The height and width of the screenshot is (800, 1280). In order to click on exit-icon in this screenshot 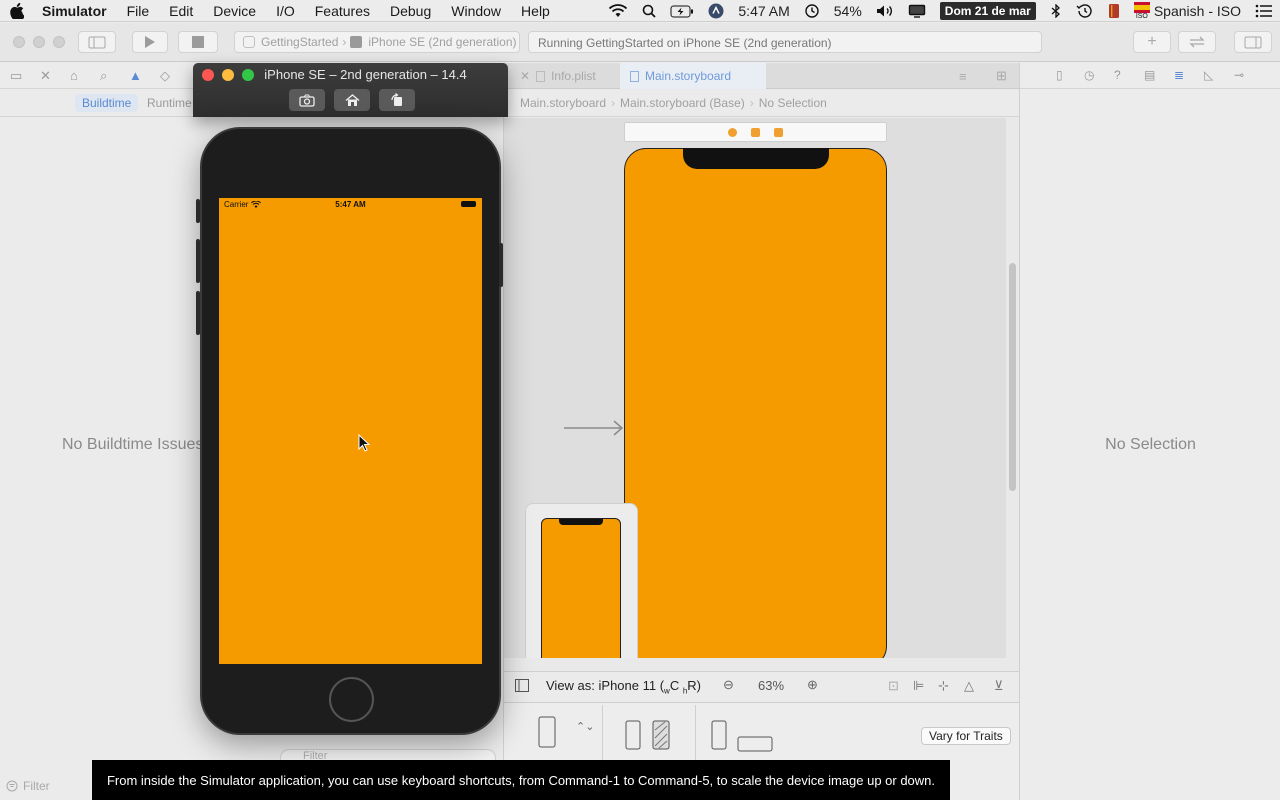, I will do `click(778, 132)`.